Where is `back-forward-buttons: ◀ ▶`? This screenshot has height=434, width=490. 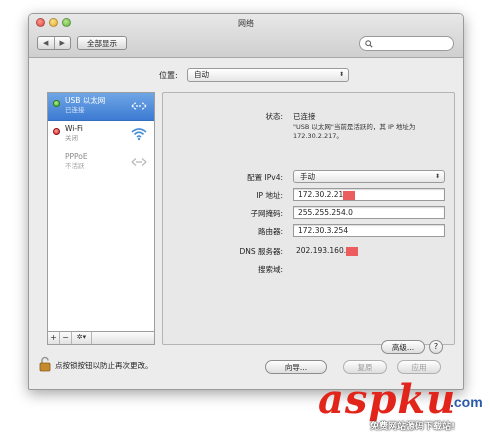 back-forward-buttons: ◀ ▶ is located at coordinates (54, 43).